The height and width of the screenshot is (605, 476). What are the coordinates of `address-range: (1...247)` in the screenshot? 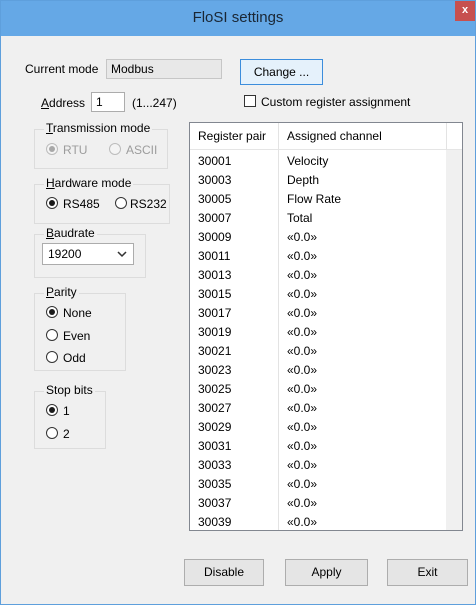 It's located at (154, 103).